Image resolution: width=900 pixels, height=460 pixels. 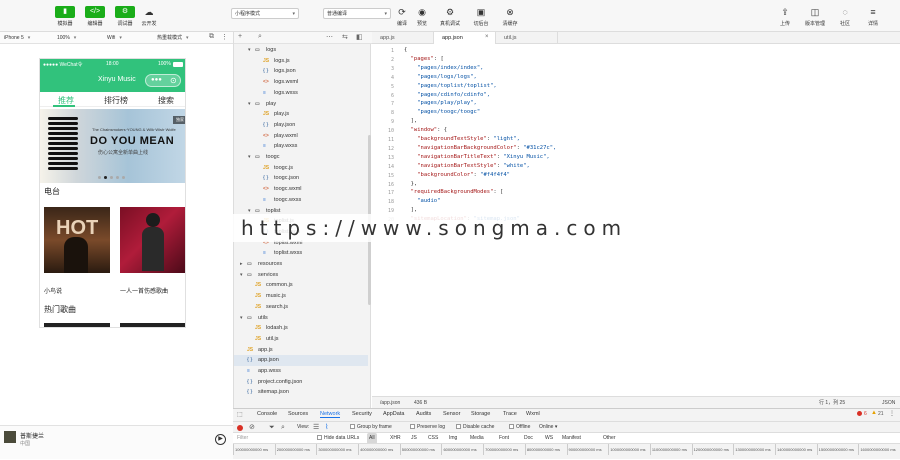 What do you see at coordinates (224, 37) in the screenshot?
I see `more-icon: ⋮` at bounding box center [224, 37].